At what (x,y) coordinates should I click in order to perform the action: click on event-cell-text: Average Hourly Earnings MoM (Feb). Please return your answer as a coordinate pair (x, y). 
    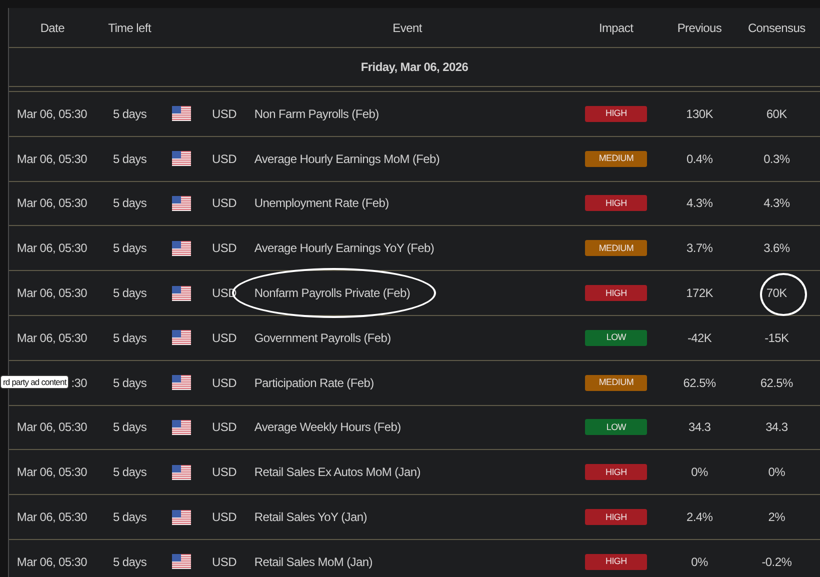
    Looking at the image, I should click on (347, 159).